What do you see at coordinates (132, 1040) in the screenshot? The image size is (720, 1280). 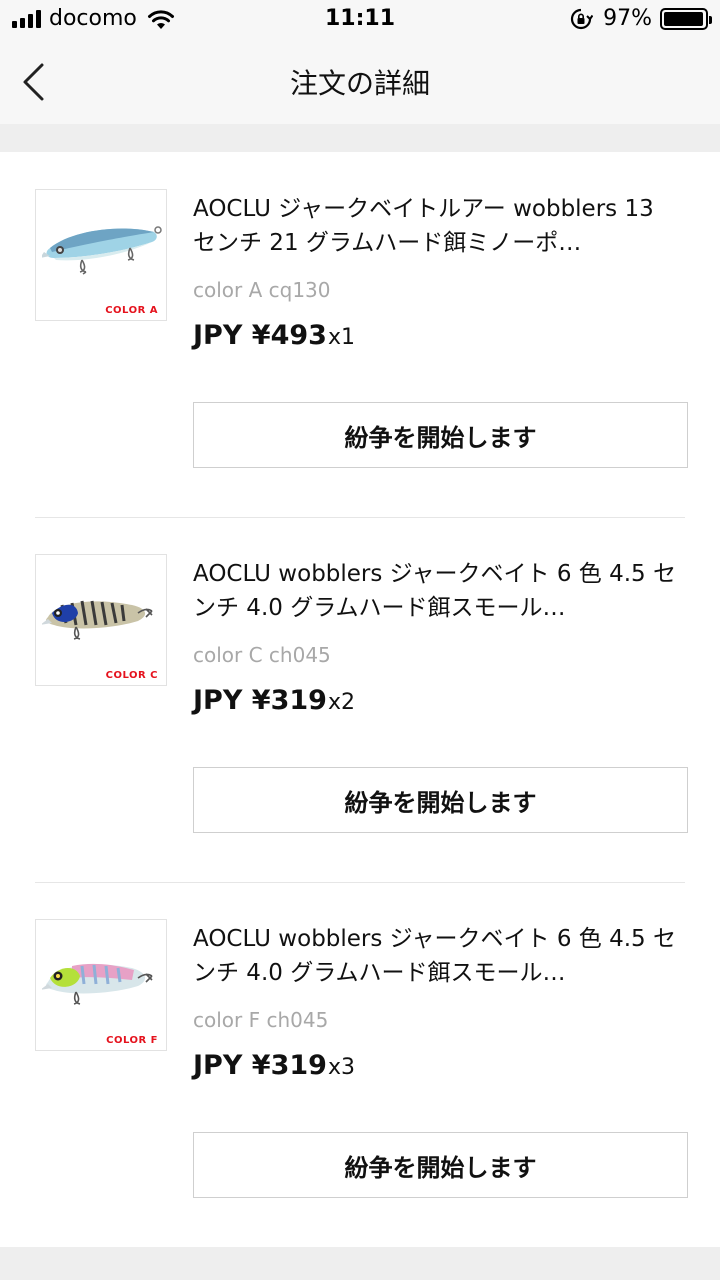 I see `image-color-label: COLOR F` at bounding box center [132, 1040].